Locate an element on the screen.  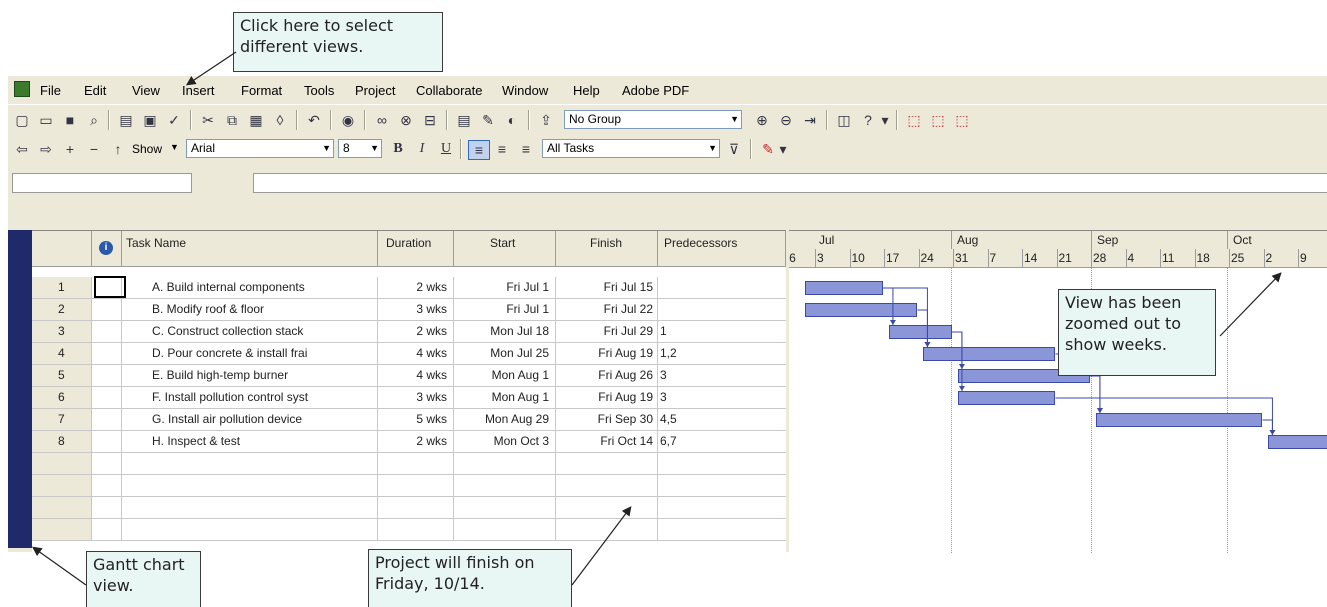
project-app-icon is located at coordinates (22, 89).